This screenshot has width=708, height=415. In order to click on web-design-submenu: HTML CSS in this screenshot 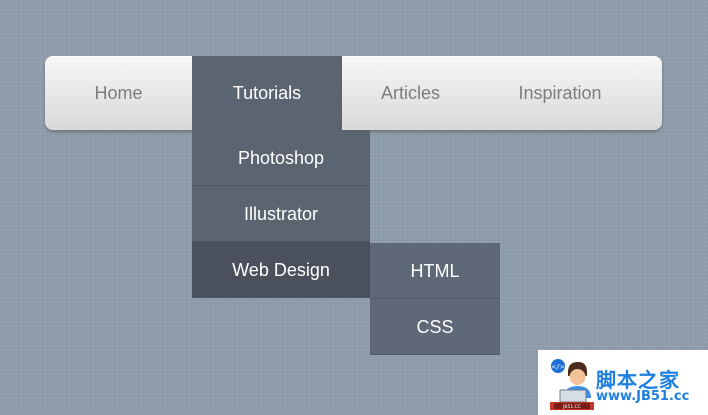, I will do `click(435, 299)`.